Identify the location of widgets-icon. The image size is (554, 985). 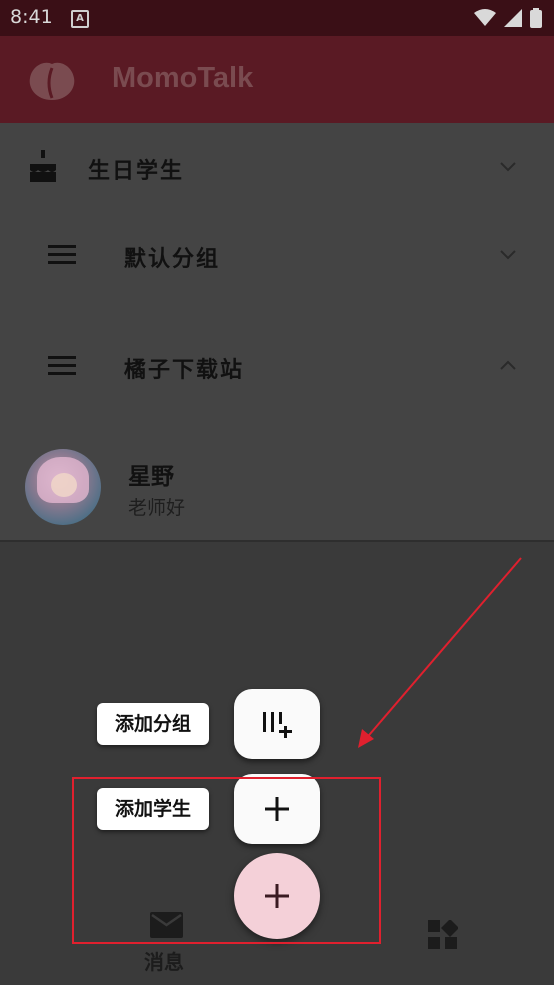
(443, 935).